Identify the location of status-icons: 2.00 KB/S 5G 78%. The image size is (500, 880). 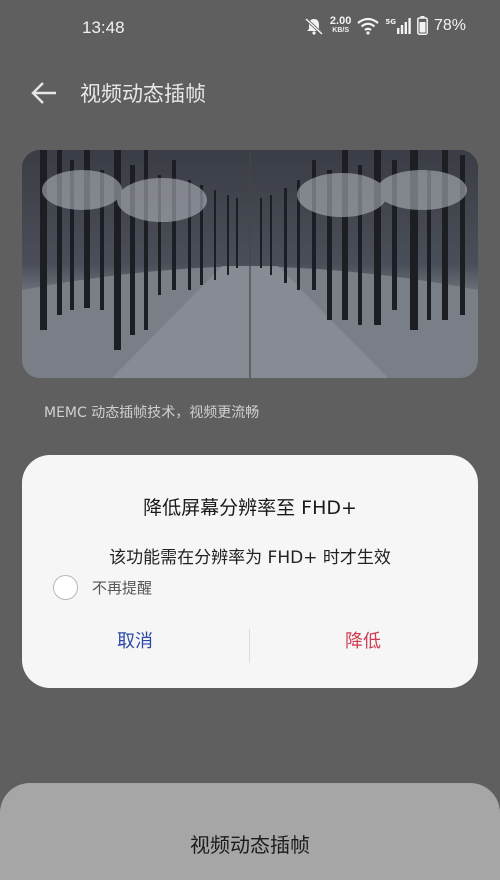
(385, 24).